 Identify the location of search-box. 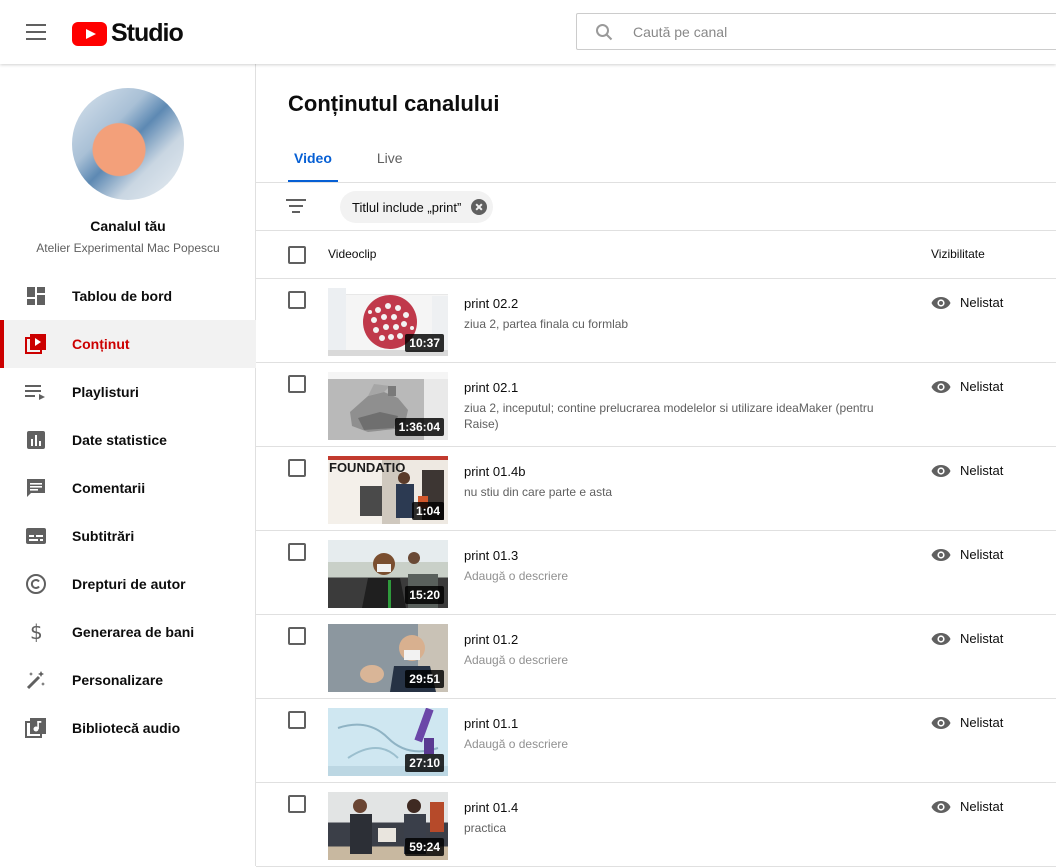
(816, 31).